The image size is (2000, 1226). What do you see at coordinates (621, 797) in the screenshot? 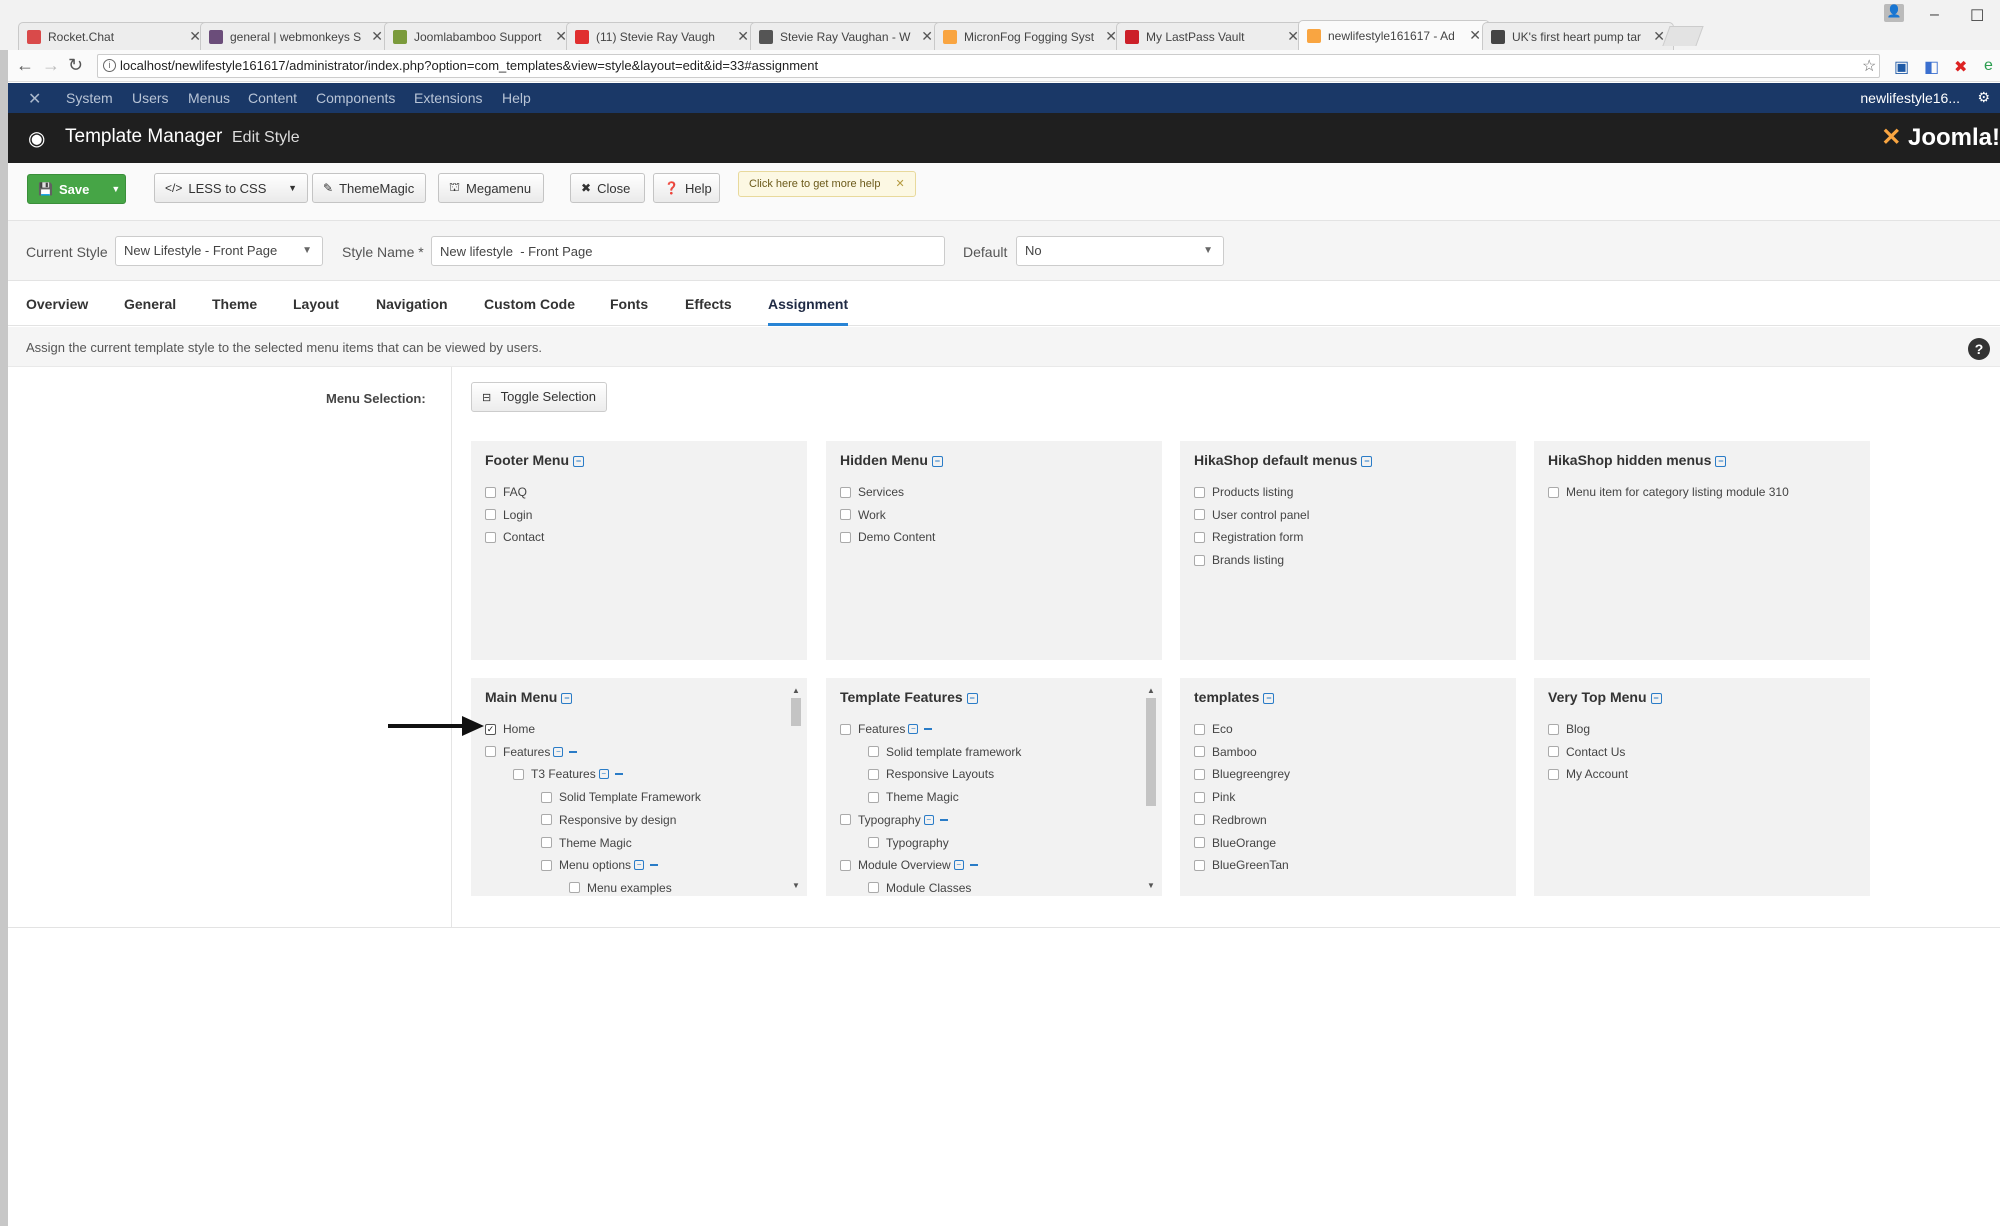
I see `menu-item: Solid Template Framework` at bounding box center [621, 797].